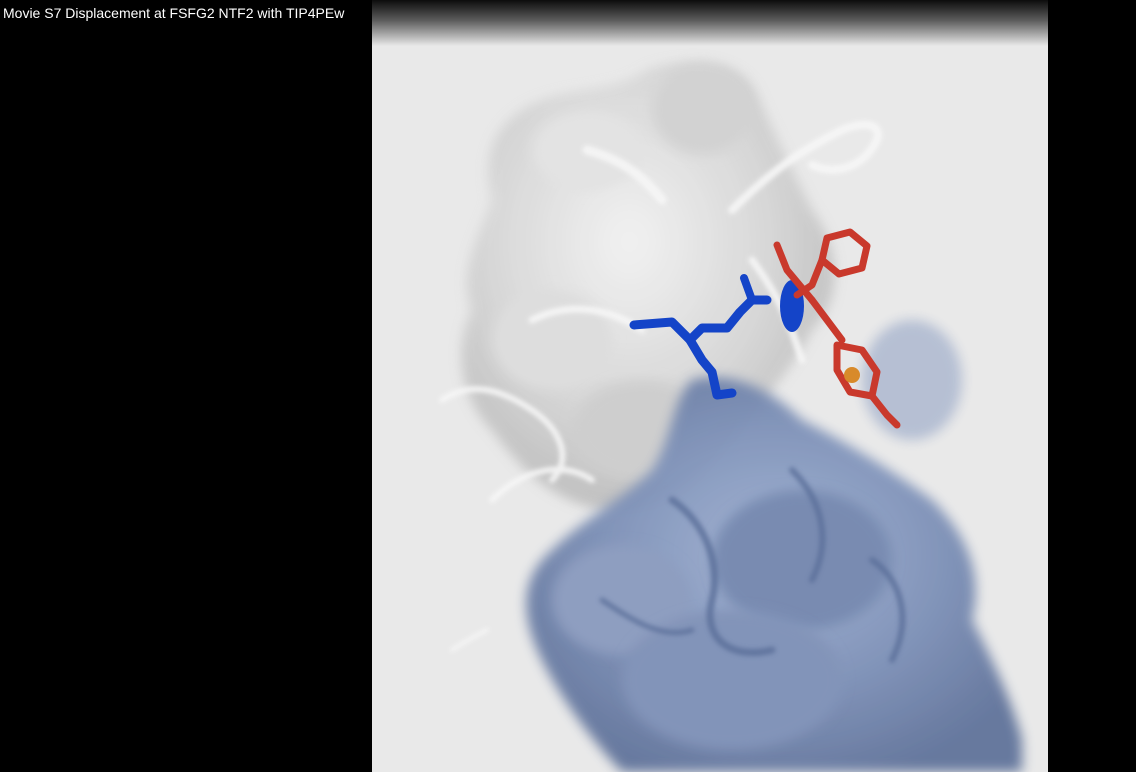  What do you see at coordinates (710, 23) in the screenshot?
I see `title-overlay-gradient` at bounding box center [710, 23].